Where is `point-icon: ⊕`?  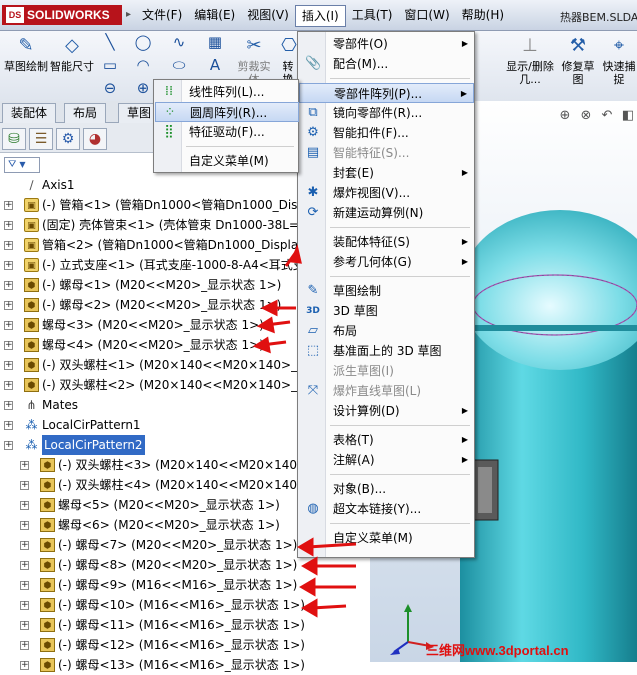 point-icon: ⊕ is located at coordinates (143, 88).